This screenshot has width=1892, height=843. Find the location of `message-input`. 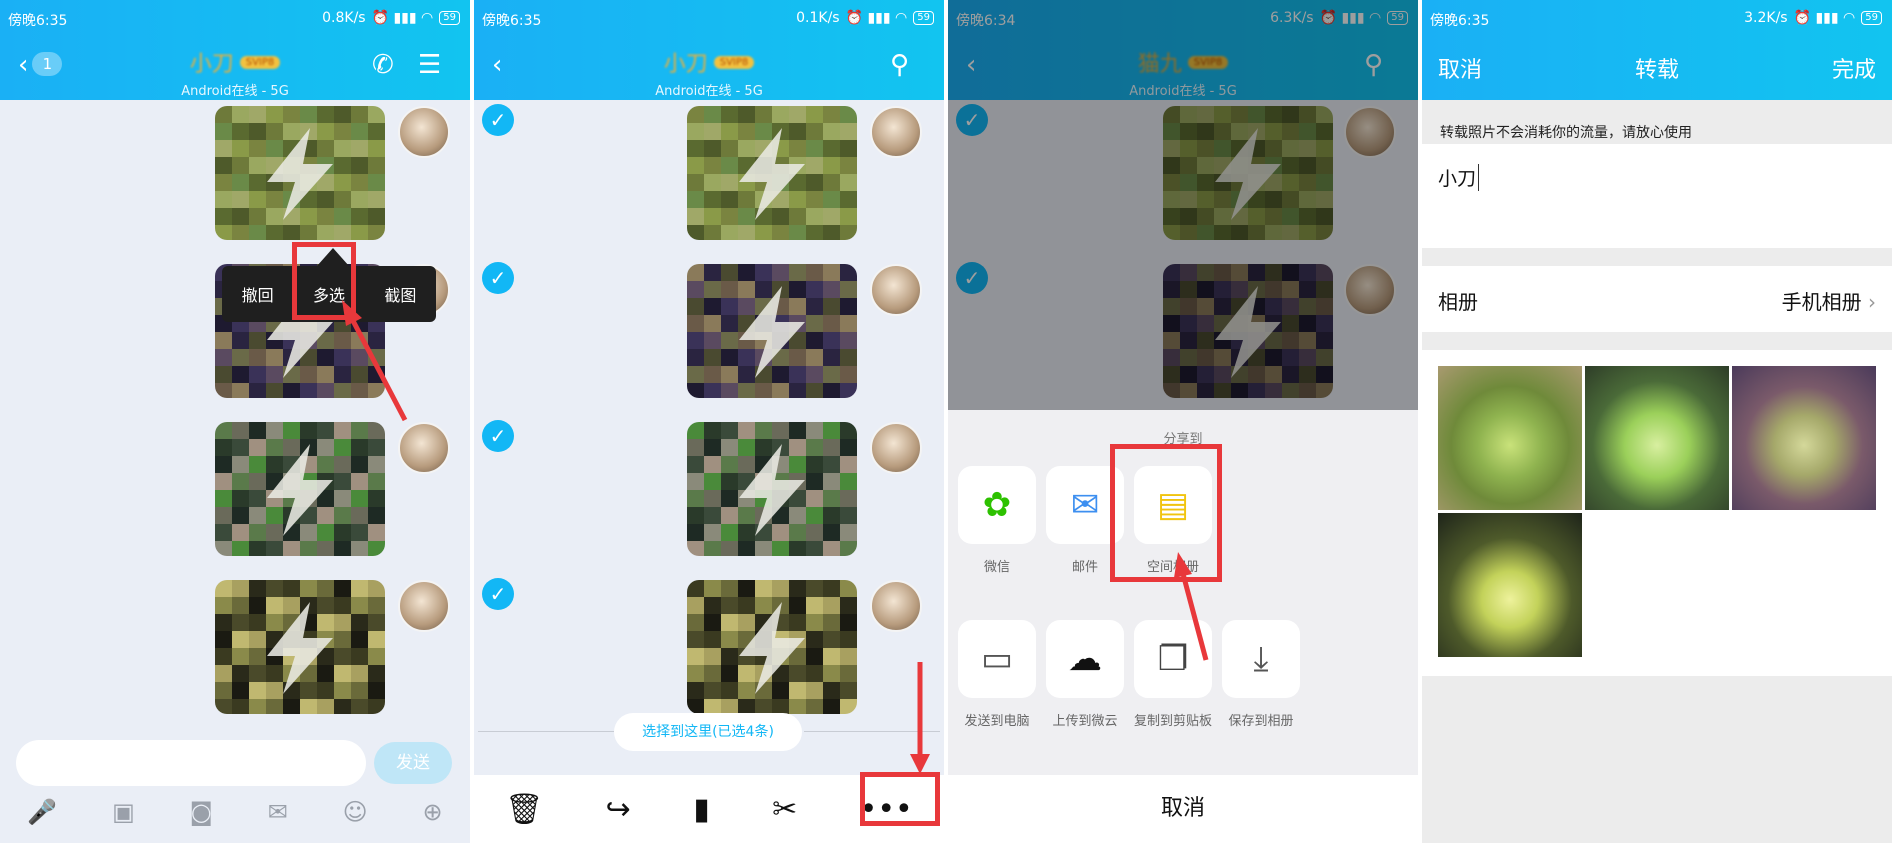

message-input is located at coordinates (191, 763).